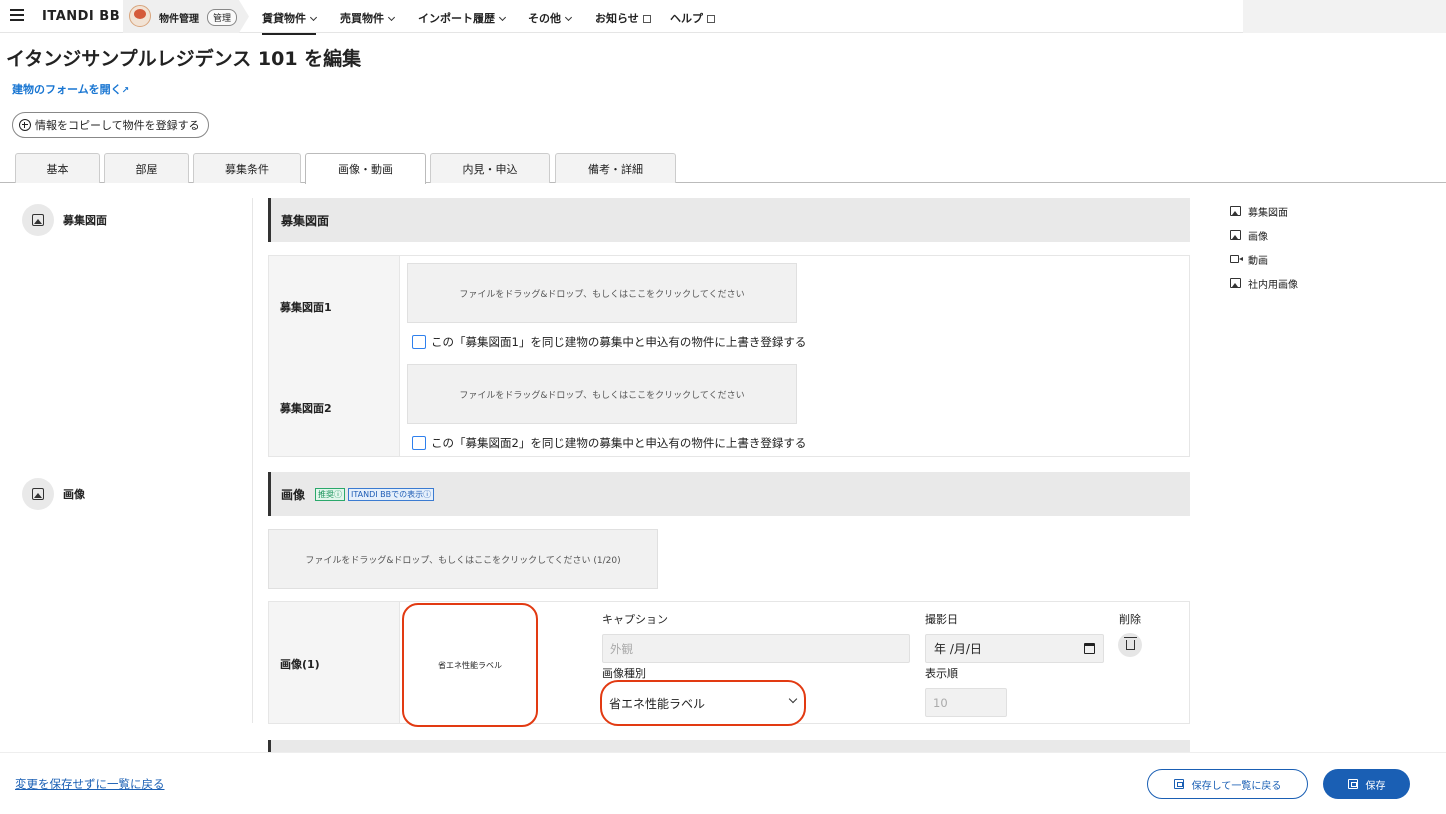 The height and width of the screenshot is (814, 1446). I want to click on nav-import-history: インポート履歴, so click(462, 18).